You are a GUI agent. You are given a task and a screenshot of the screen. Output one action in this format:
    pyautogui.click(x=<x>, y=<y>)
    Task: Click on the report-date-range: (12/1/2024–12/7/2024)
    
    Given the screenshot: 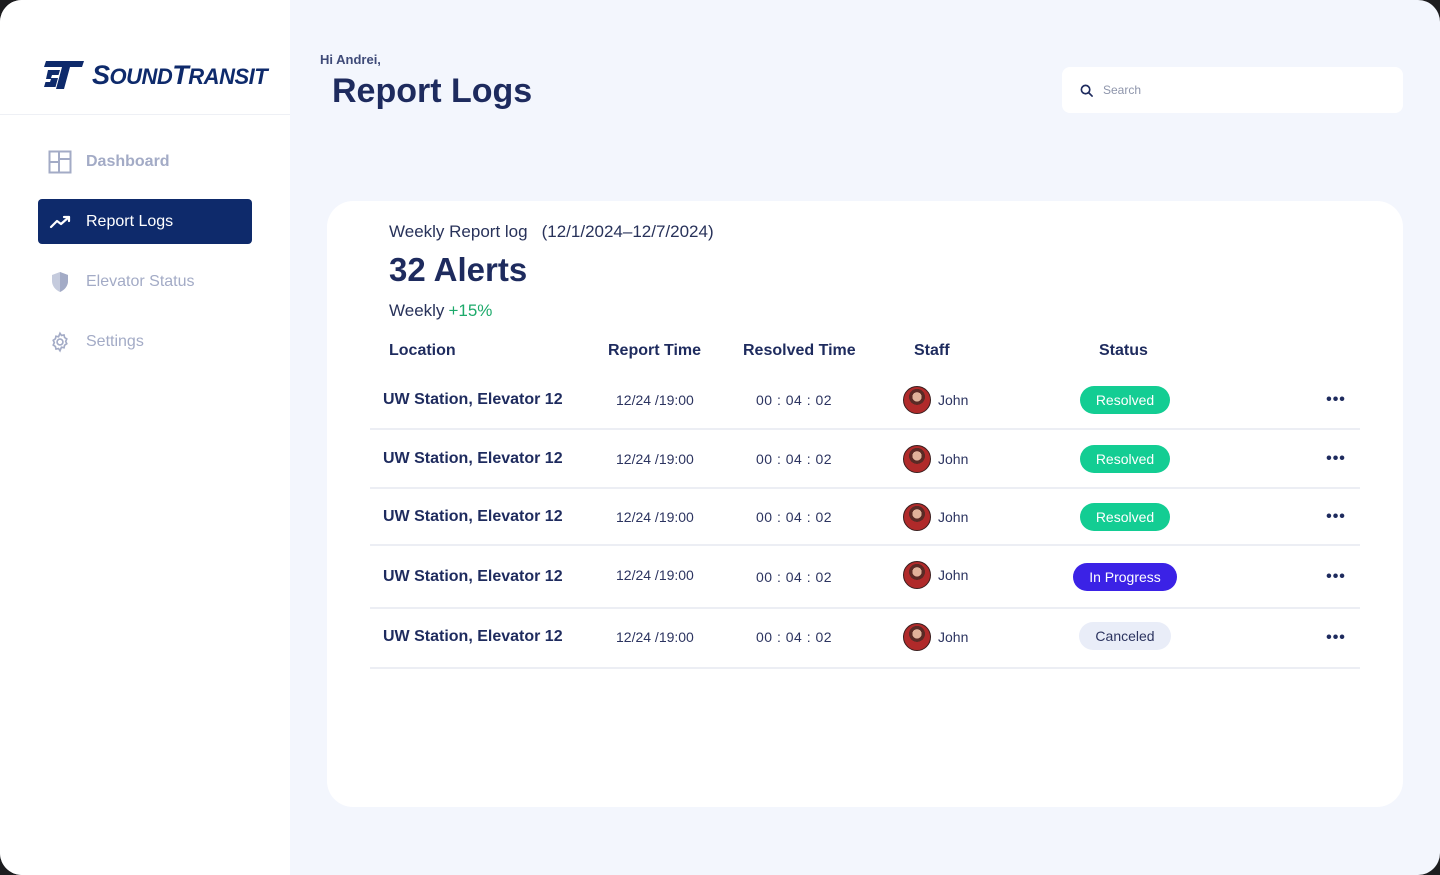 What is the action you would take?
    pyautogui.click(x=627, y=231)
    